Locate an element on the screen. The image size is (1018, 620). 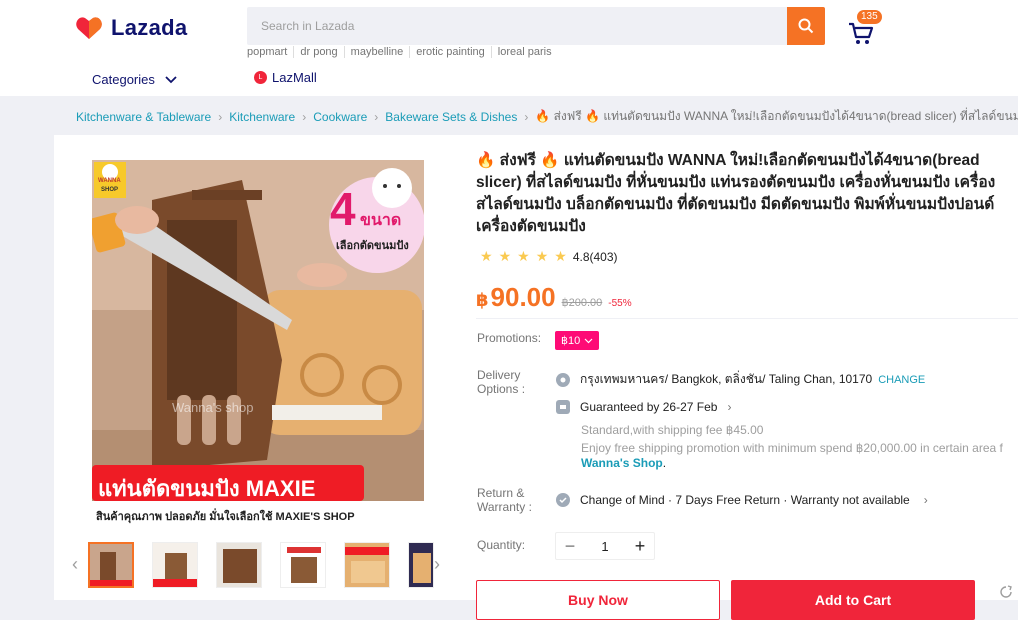
price-value: 90.00 is located at coordinates (523, 297).